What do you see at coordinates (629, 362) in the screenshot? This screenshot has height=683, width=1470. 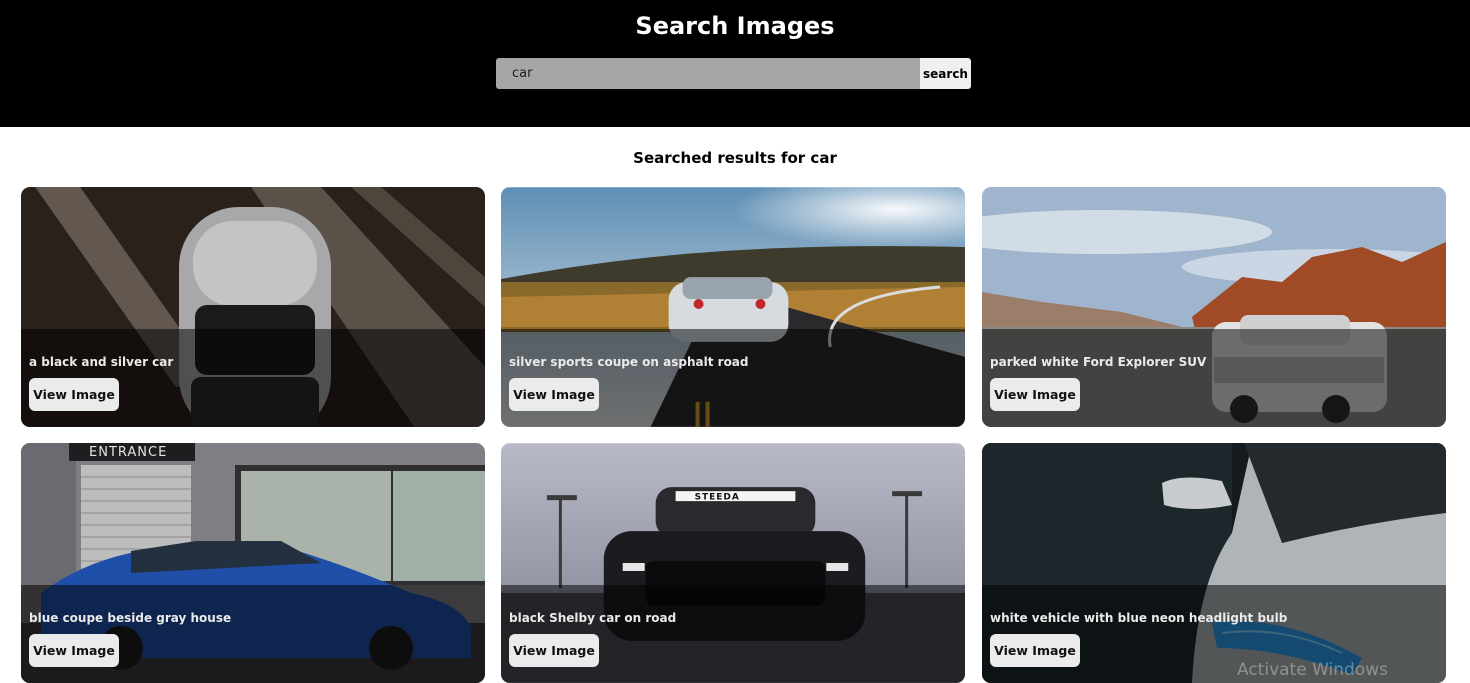 I see `image-caption: silver sports coupe on asphalt road` at bounding box center [629, 362].